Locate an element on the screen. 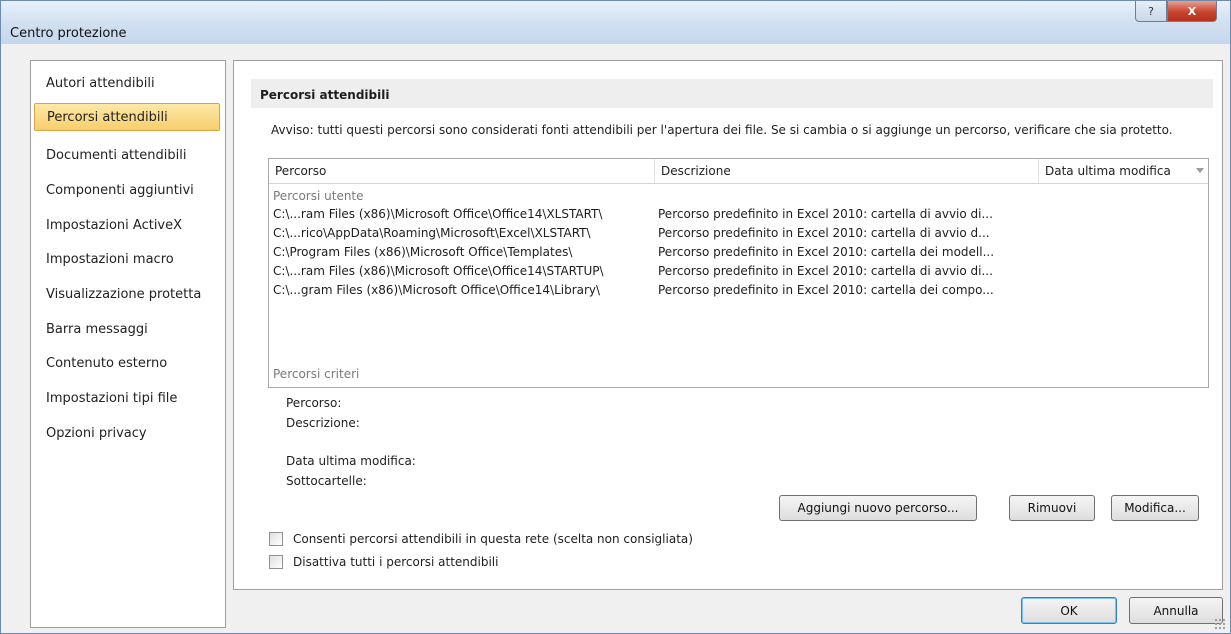 This screenshot has width=1231, height=634. nav-item-barra-messaggi: Barra messaggi is located at coordinates (127, 329).